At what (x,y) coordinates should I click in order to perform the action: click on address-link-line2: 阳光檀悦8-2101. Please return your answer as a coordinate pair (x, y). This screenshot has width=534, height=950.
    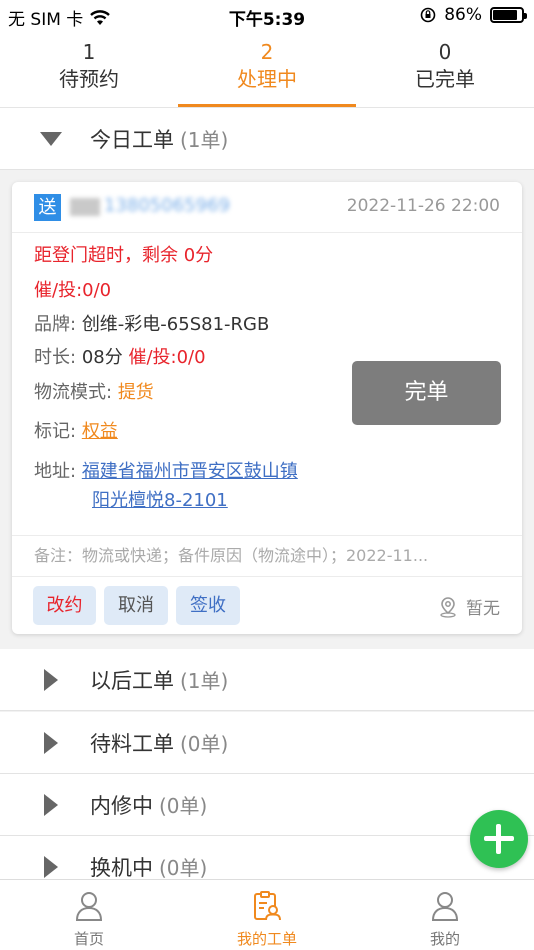
    Looking at the image, I should click on (160, 500).